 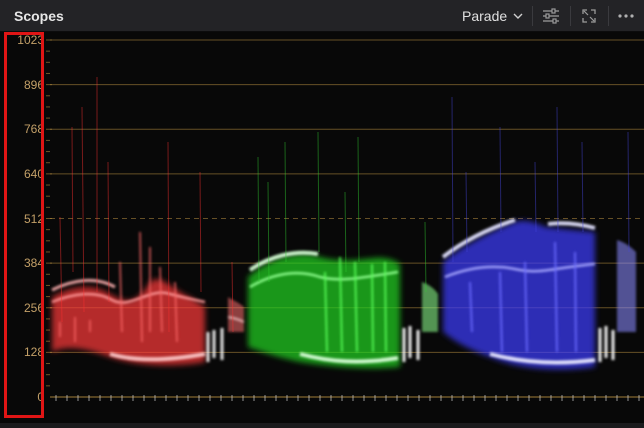 I want to click on scope-settings-button, so click(x=551, y=16).